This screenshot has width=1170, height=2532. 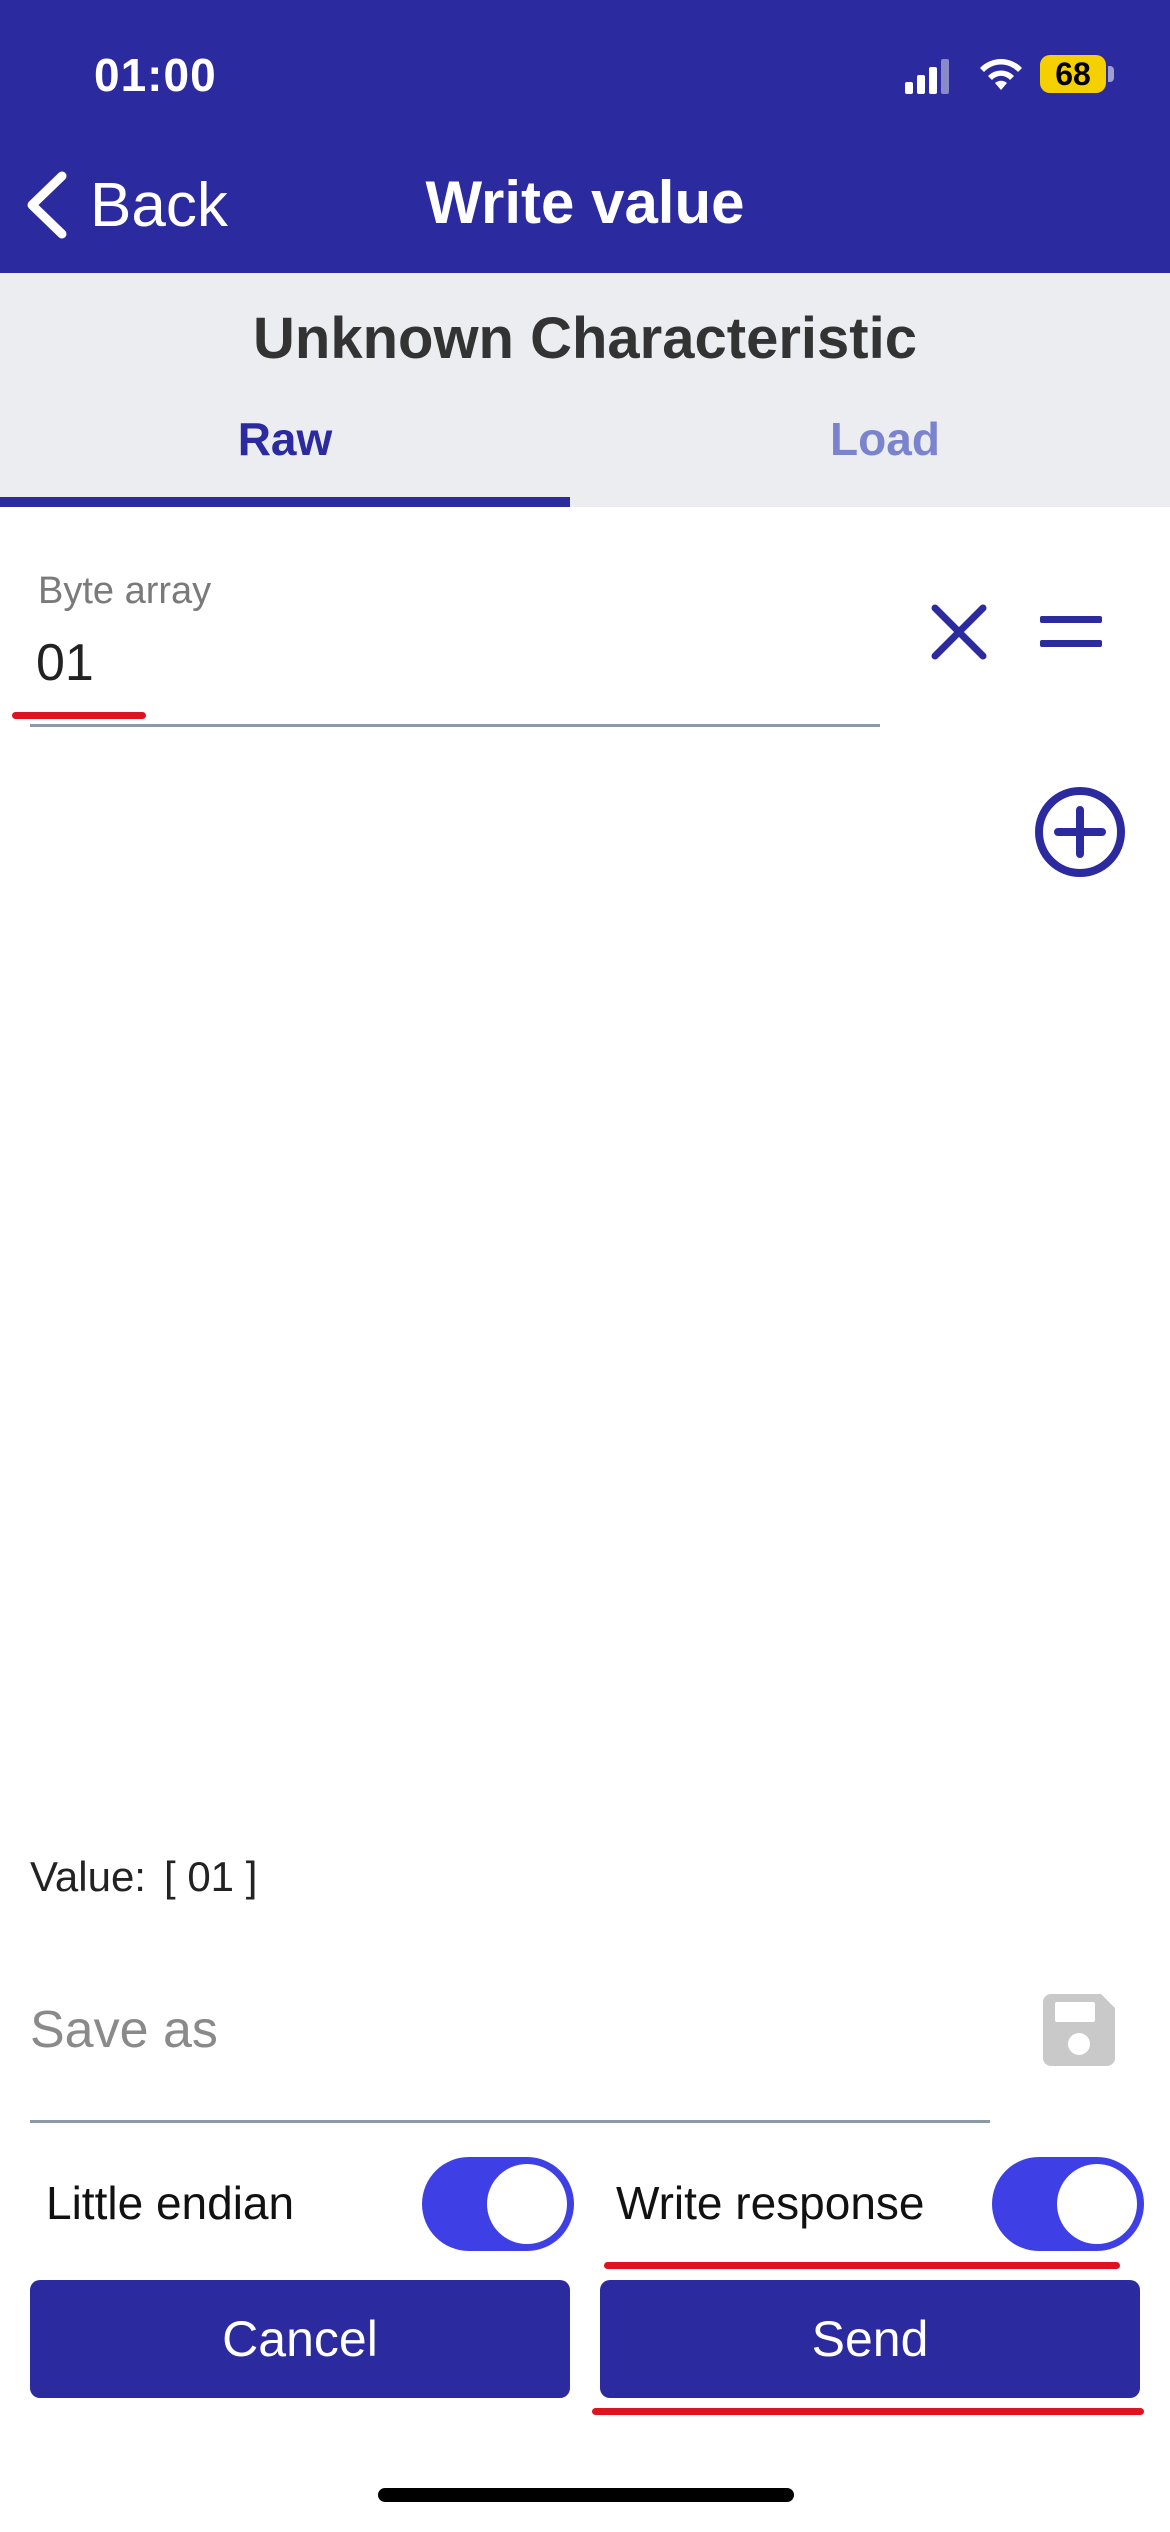 I want to click on save-as-underline, so click(x=510, y=2121).